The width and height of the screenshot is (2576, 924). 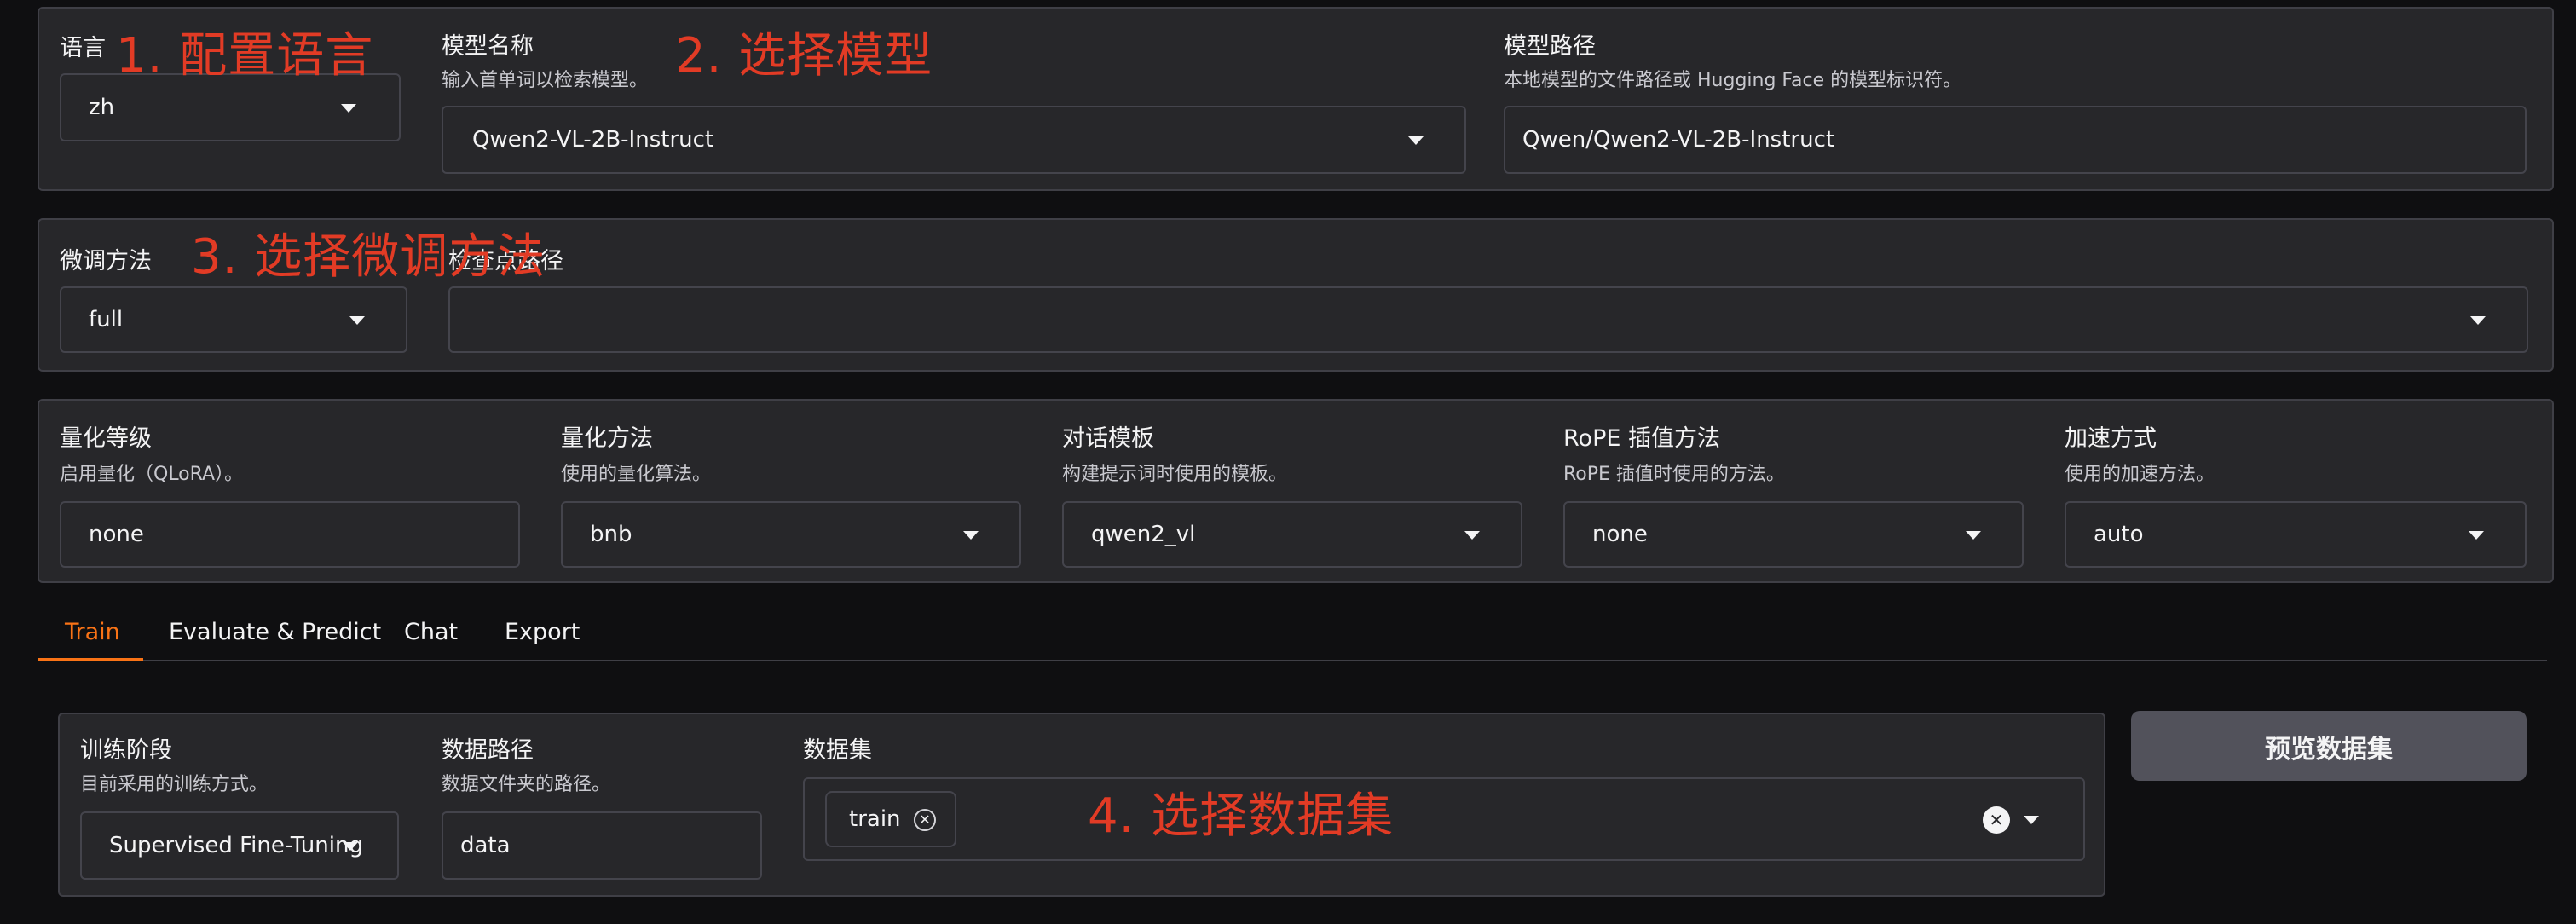 What do you see at coordinates (2015, 140) in the screenshot?
I see `model-path-input: Qwen/Qwen2-VL-2B-Instruct` at bounding box center [2015, 140].